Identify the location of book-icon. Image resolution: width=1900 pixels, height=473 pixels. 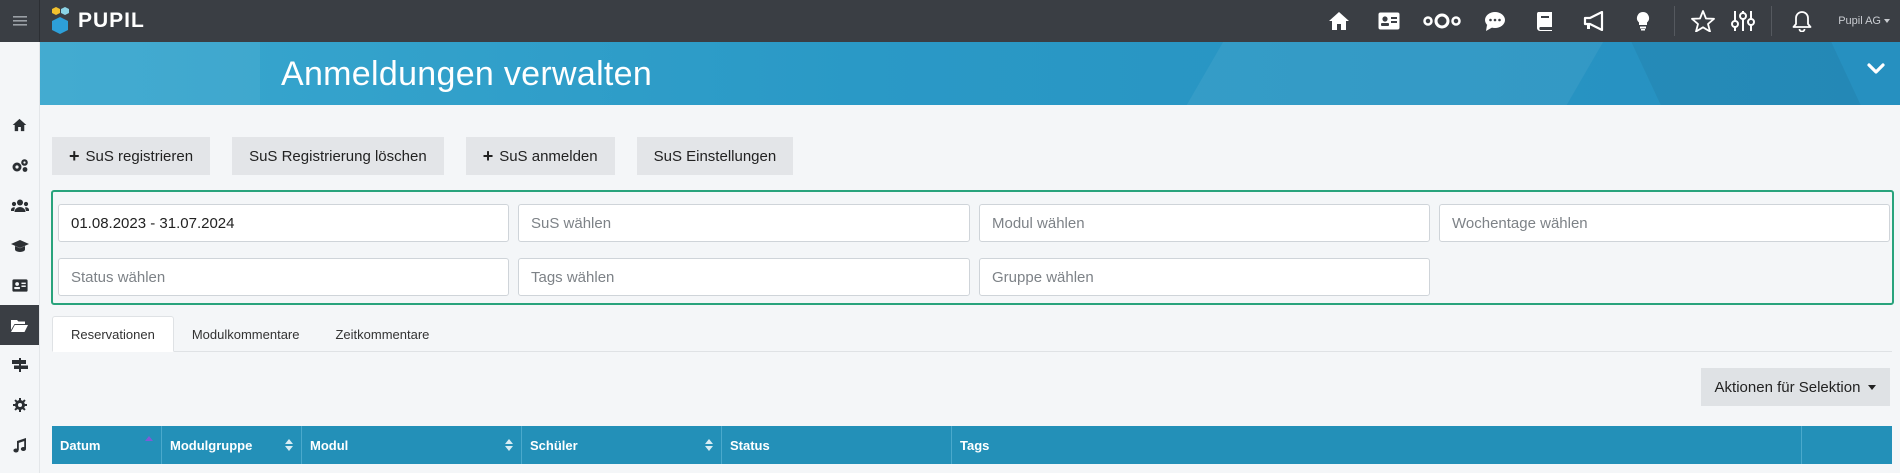
(1545, 21).